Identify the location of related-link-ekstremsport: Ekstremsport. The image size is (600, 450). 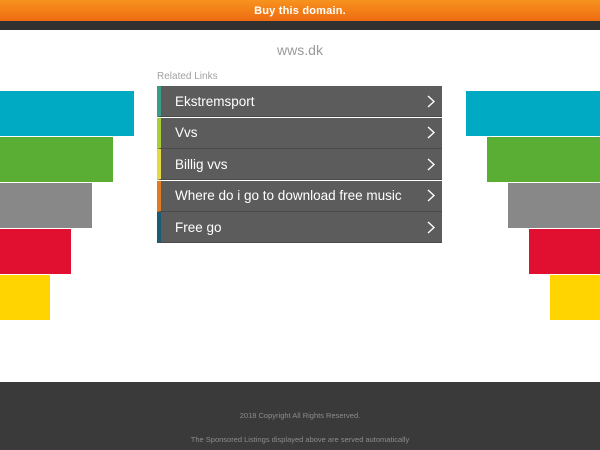
(299, 101).